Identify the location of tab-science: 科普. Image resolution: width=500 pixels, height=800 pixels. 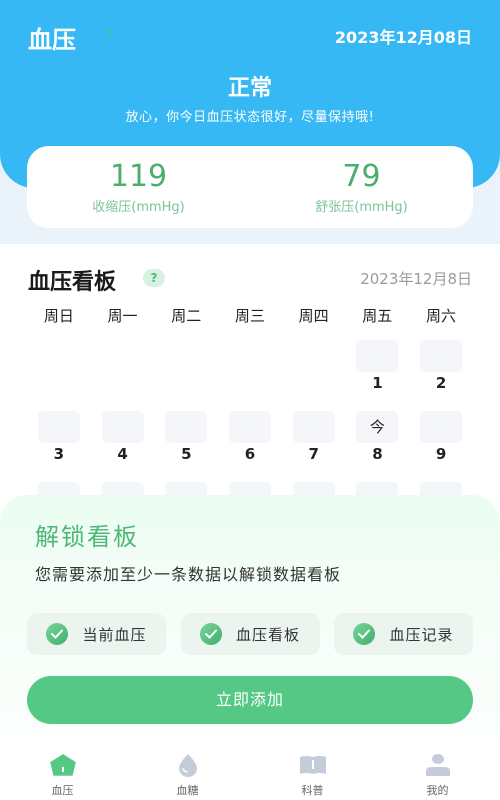
(312, 772).